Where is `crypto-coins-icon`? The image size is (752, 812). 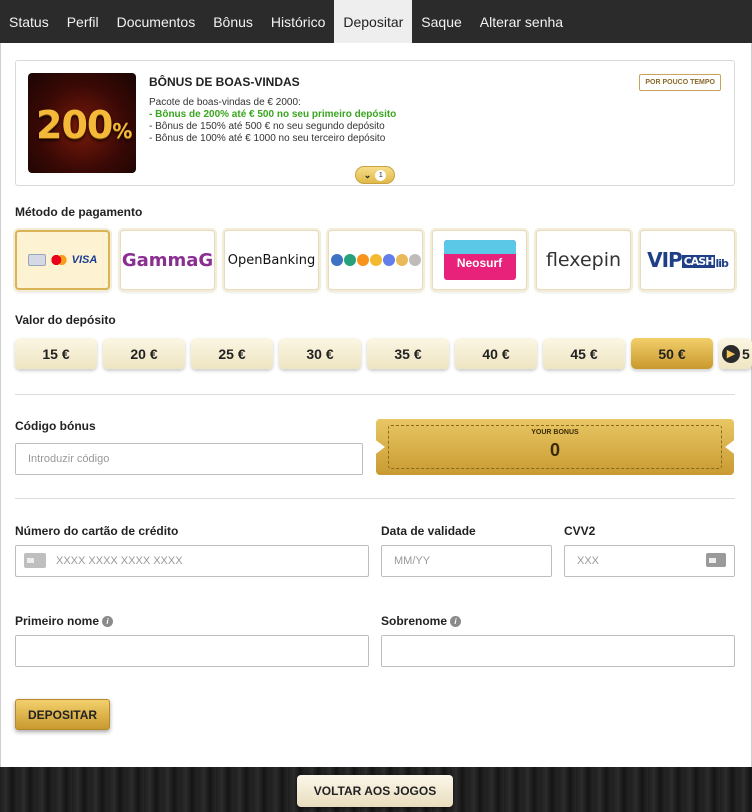 crypto-coins-icon is located at coordinates (375, 260).